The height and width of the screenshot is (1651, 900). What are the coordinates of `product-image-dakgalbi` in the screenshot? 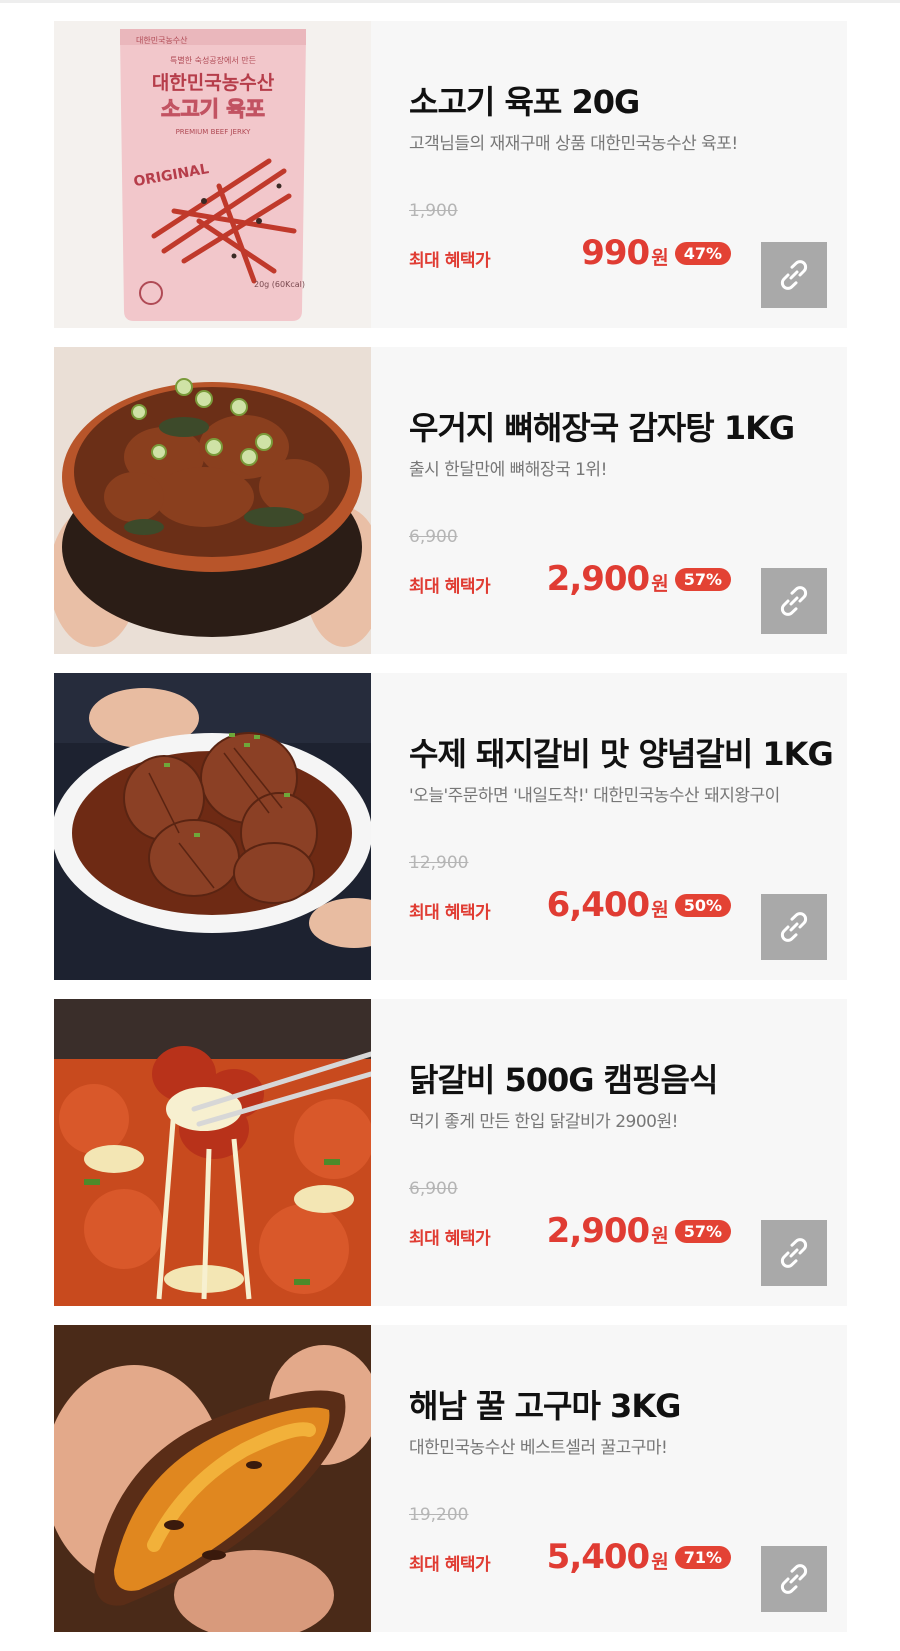 It's located at (212, 1152).